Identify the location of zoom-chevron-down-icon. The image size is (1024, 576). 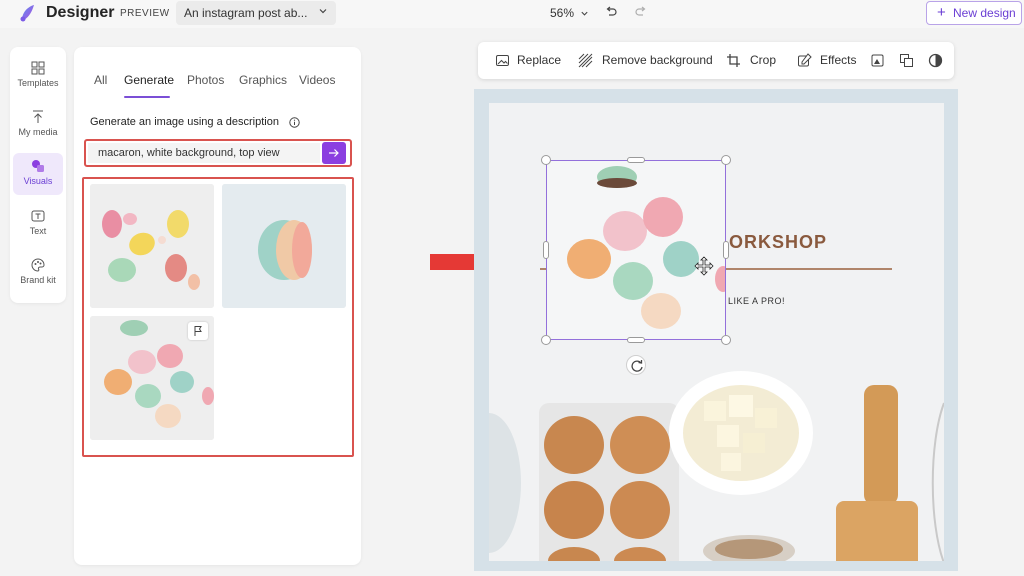
(584, 13).